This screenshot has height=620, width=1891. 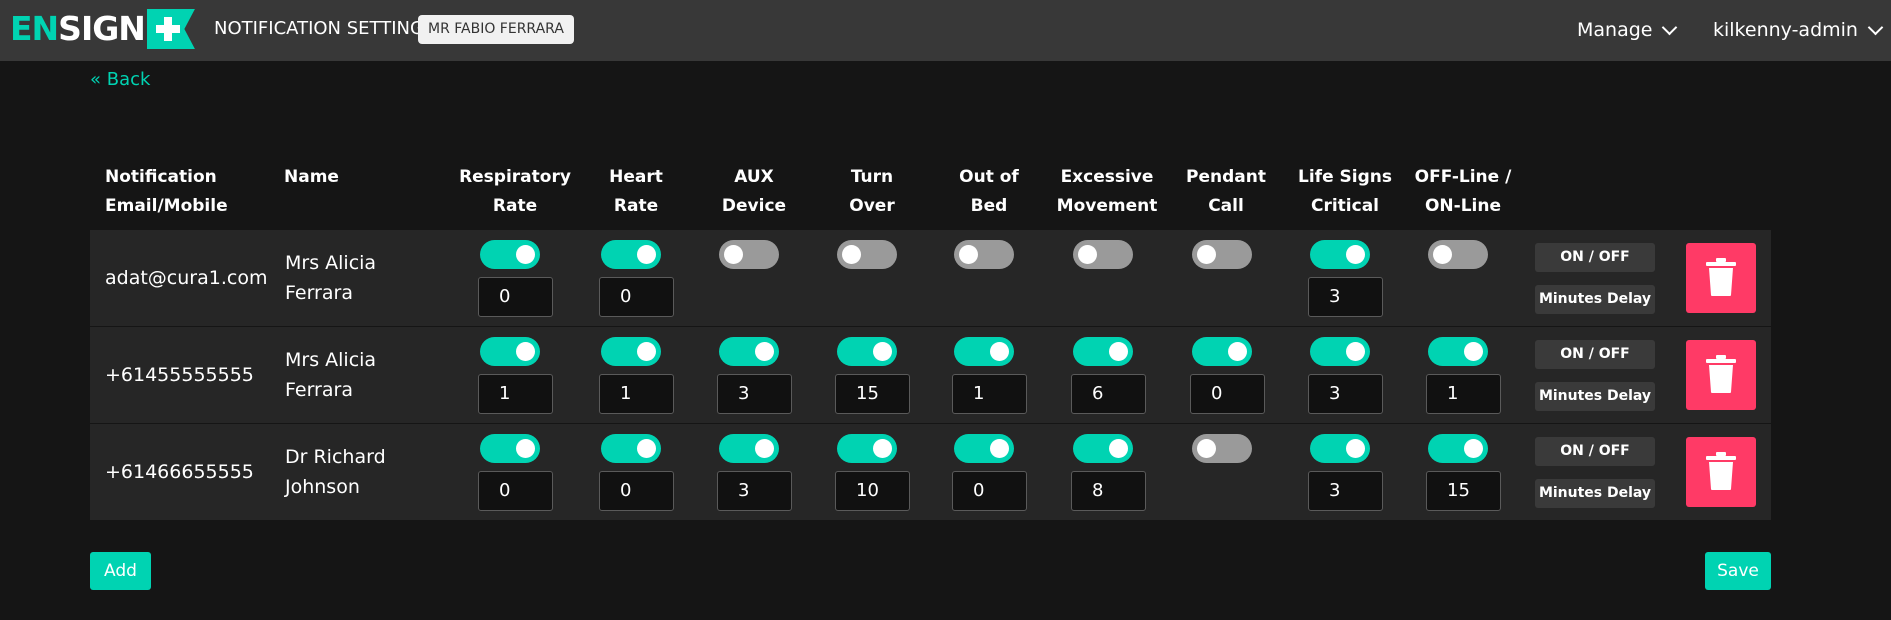 I want to click on cross-icon, so click(x=170, y=29).